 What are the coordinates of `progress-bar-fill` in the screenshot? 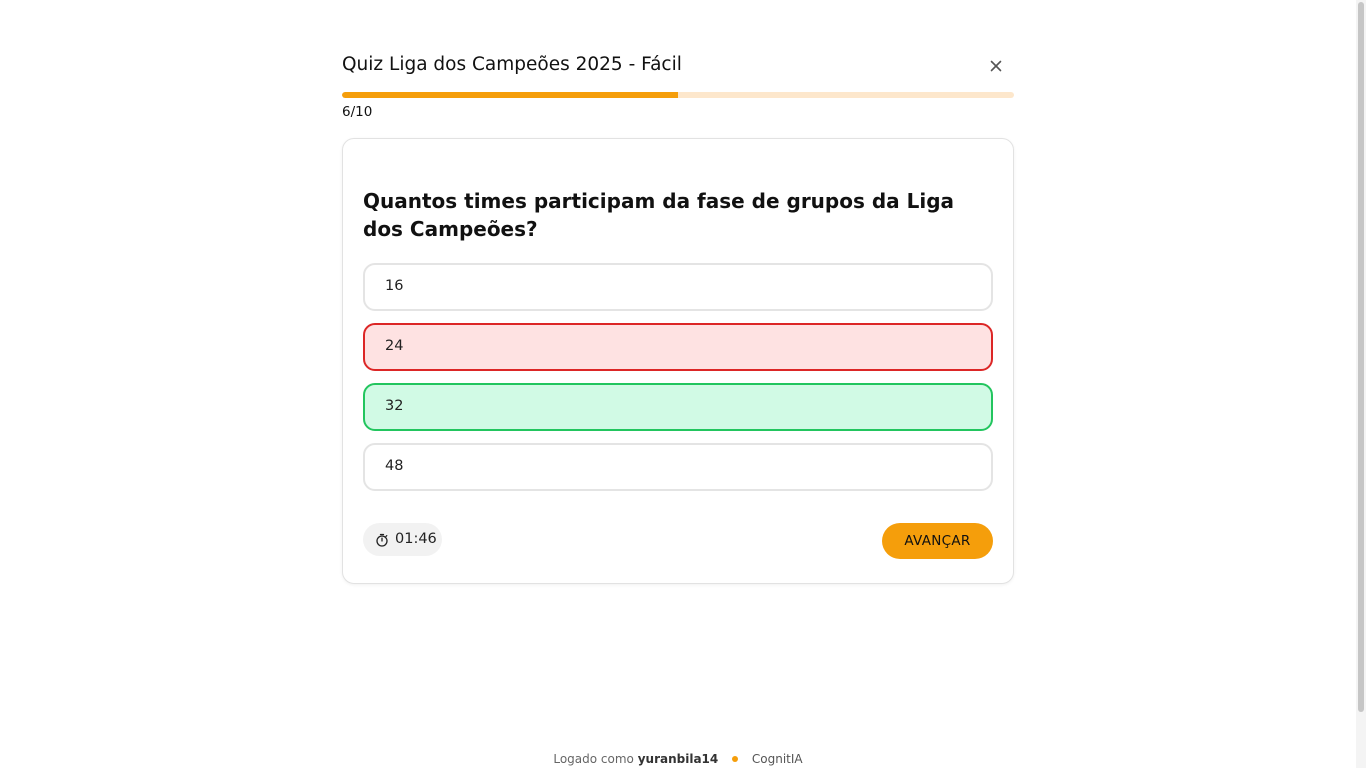 It's located at (510, 95).